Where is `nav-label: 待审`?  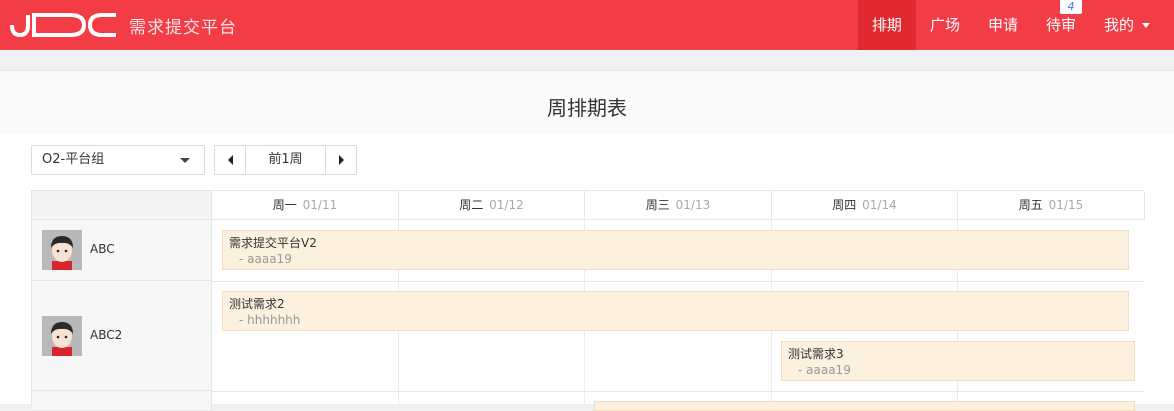 nav-label: 待审 is located at coordinates (1060, 25).